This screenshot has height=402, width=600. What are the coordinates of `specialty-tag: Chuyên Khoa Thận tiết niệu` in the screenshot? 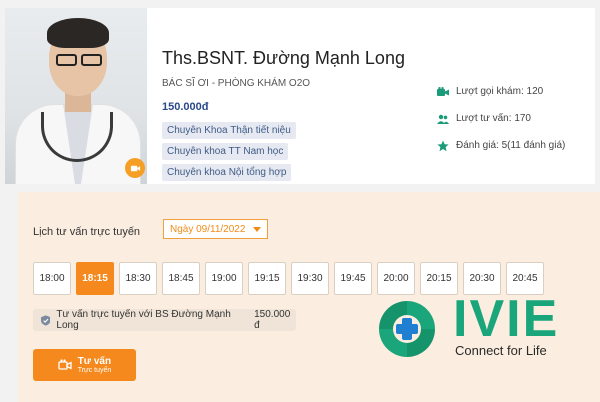 It's located at (229, 130).